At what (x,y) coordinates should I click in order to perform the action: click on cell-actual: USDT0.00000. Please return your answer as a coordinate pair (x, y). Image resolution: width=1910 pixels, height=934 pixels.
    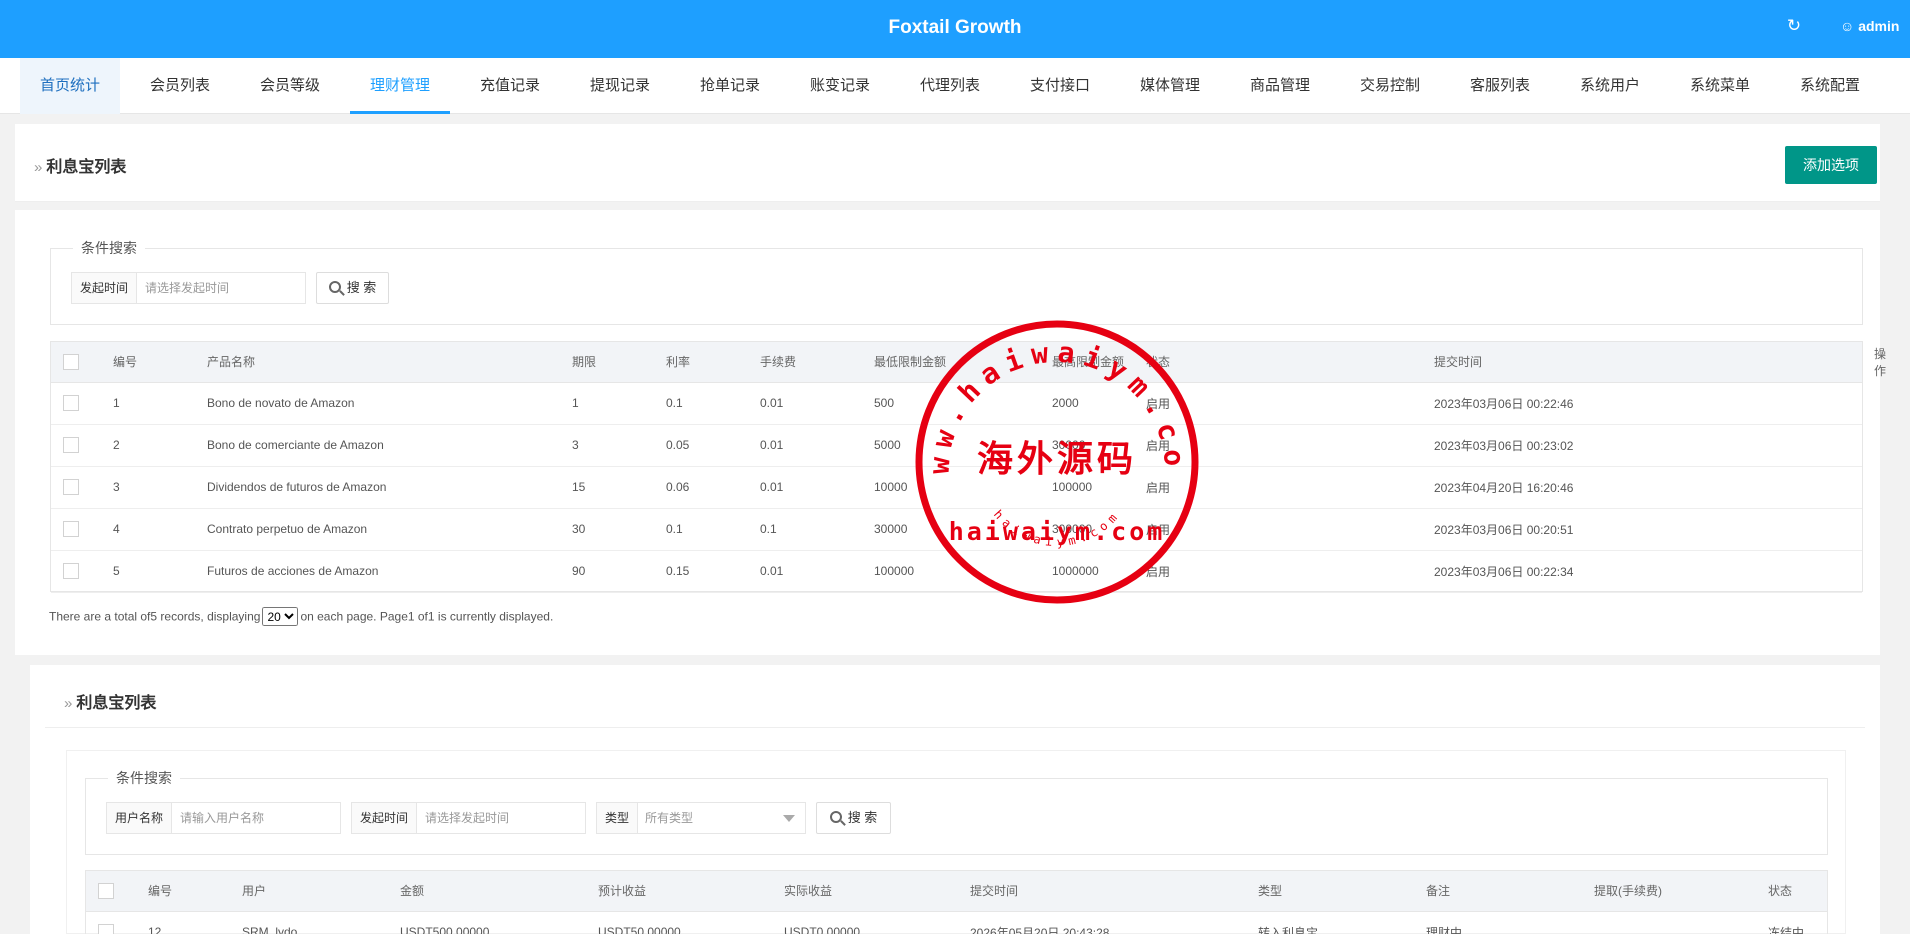
    Looking at the image, I should click on (865, 922).